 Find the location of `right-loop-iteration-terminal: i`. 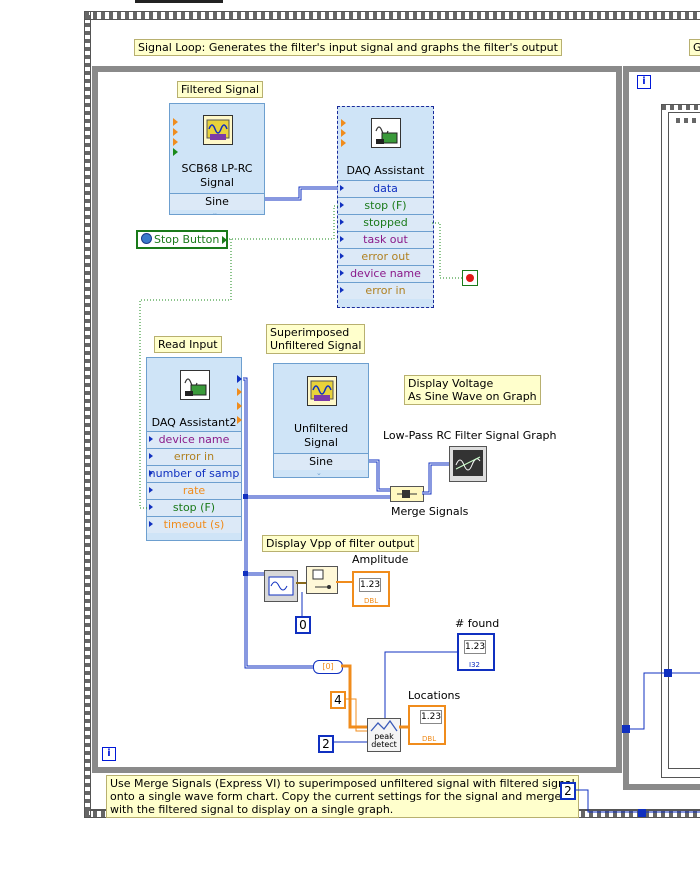

right-loop-iteration-terminal: i is located at coordinates (644, 82).